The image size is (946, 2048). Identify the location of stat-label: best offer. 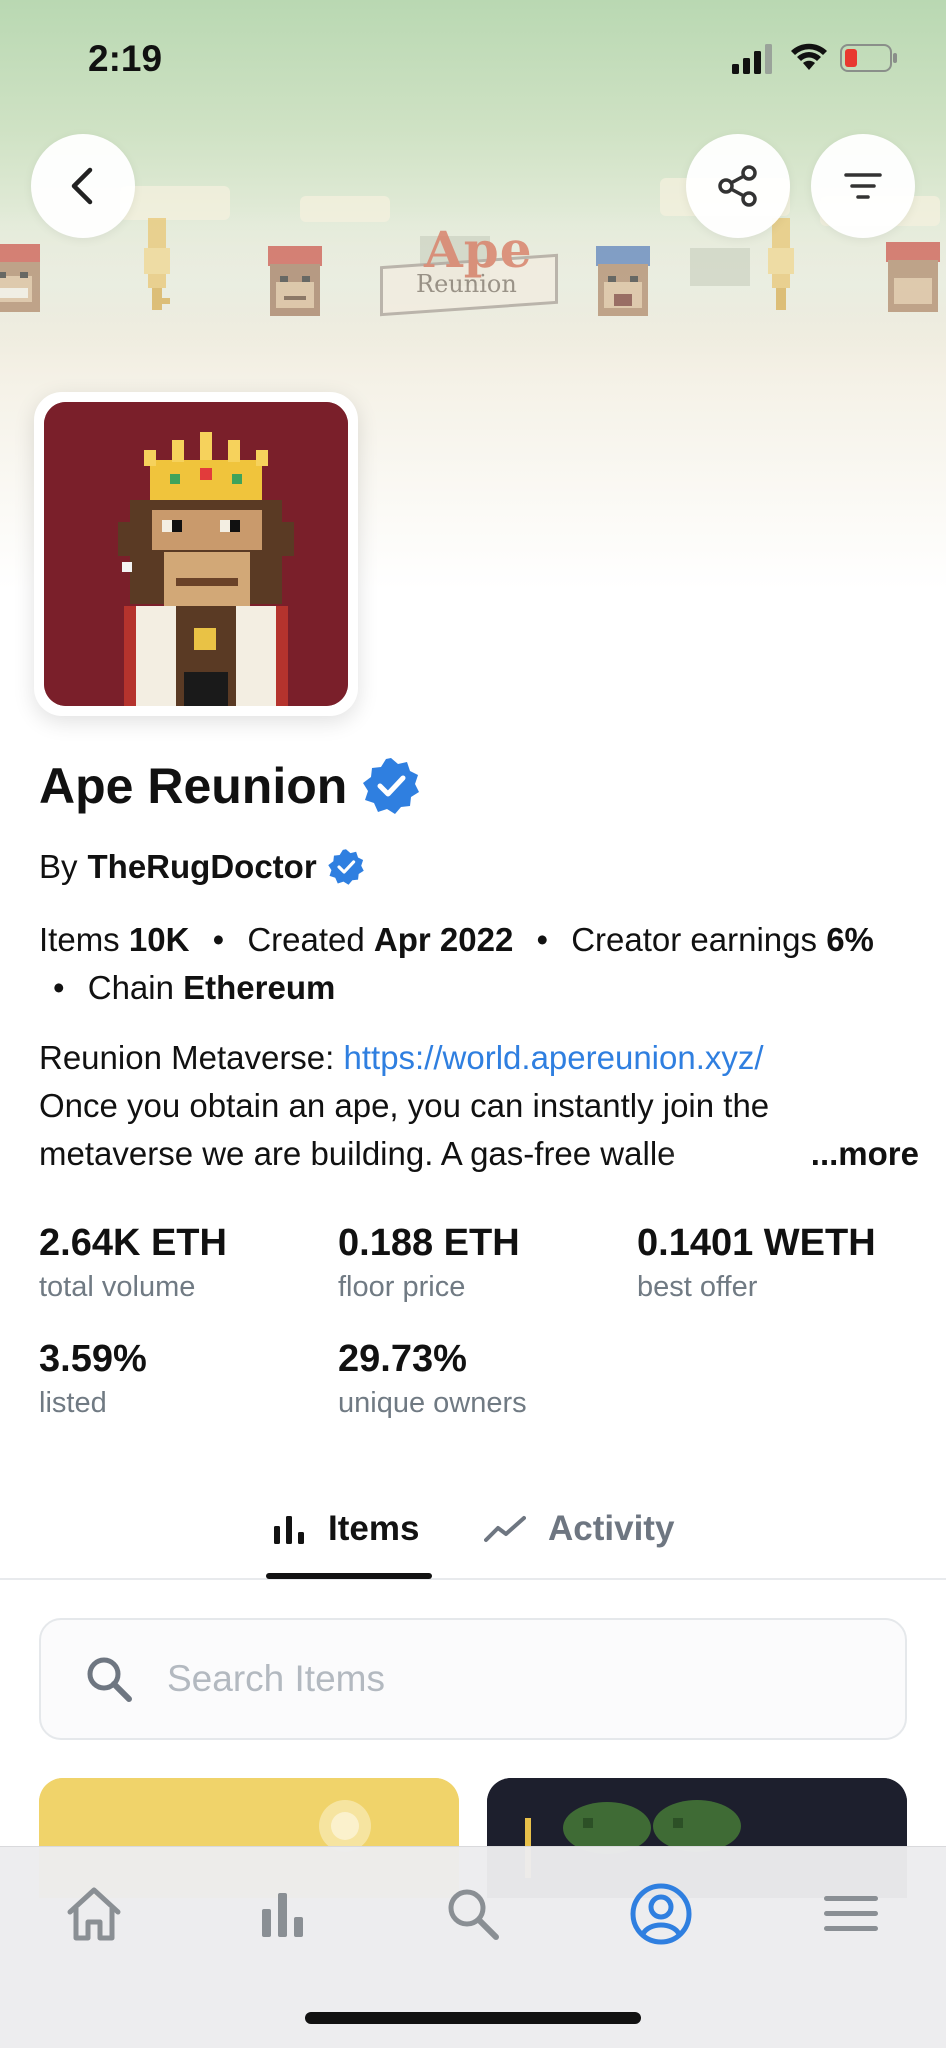
(697, 1287).